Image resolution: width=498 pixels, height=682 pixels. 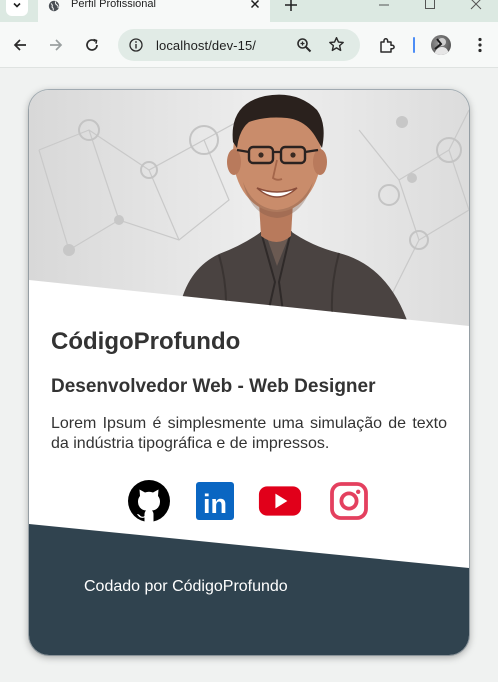 I want to click on window-close-icon, so click(x=476, y=5).